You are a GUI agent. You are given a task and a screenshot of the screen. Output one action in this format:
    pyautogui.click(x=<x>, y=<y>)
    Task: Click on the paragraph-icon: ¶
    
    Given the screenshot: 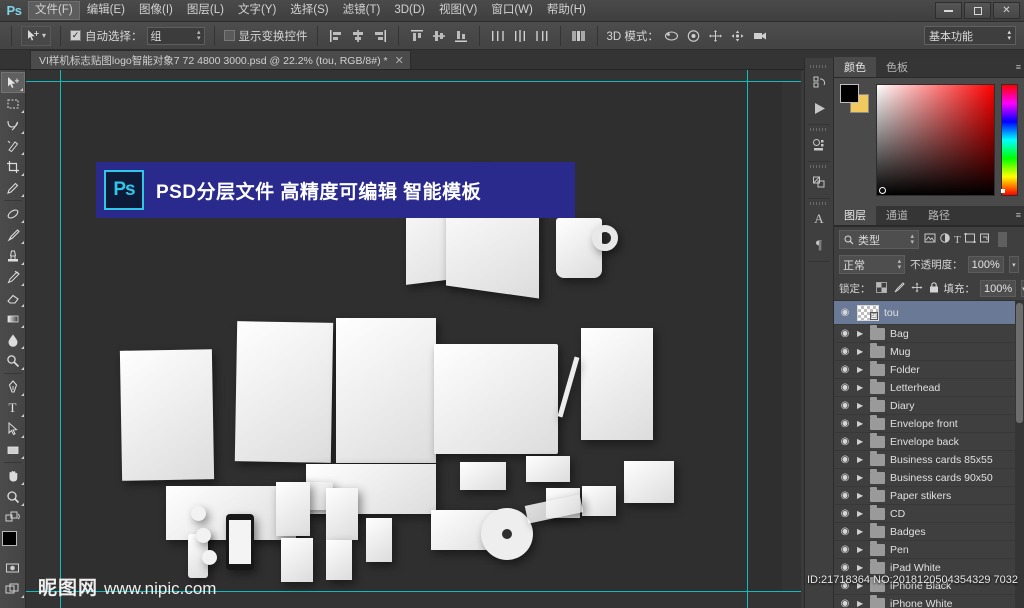 What is the action you would take?
    pyautogui.click(x=819, y=245)
    